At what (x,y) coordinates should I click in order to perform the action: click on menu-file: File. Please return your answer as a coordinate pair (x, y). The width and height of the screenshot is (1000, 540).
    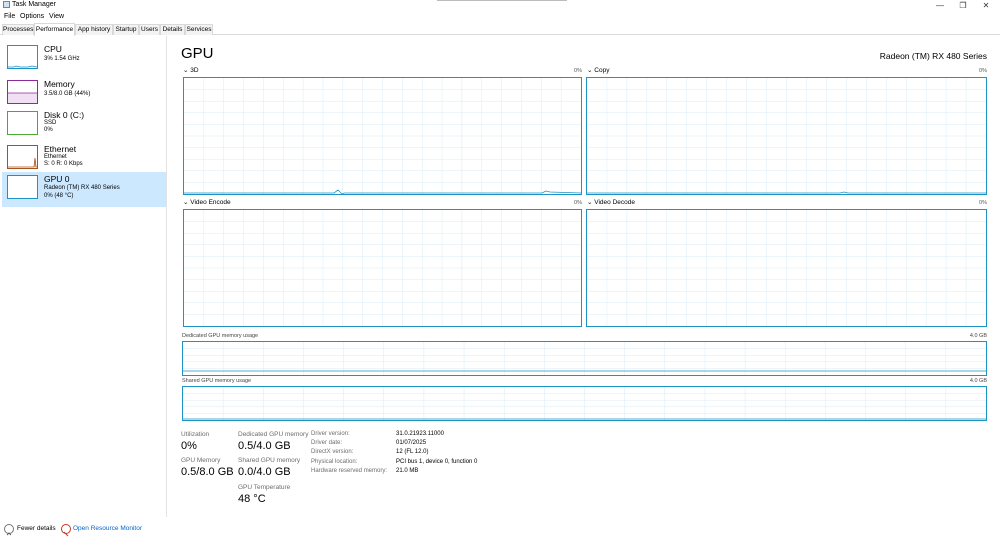
    Looking at the image, I should click on (9, 16).